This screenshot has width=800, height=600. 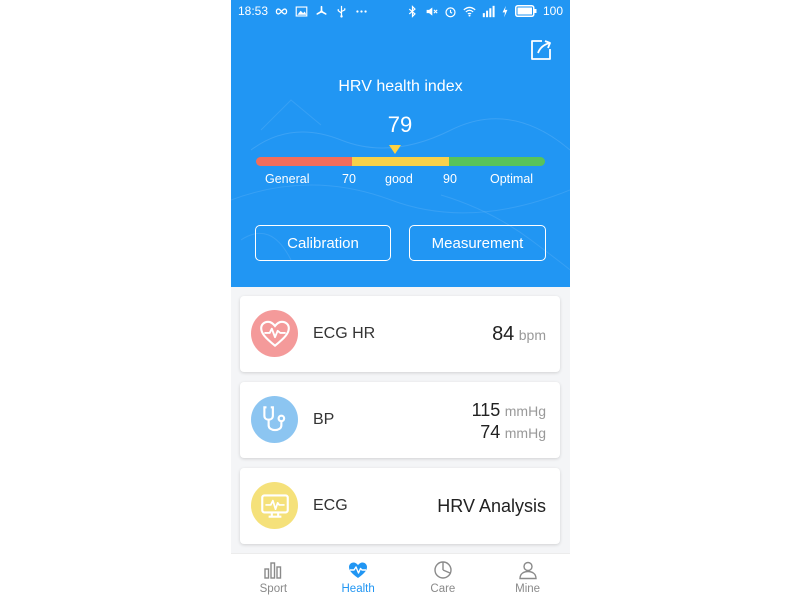 I want to click on bp-diastolic-row: 74 mmHg, so click(x=509, y=433).